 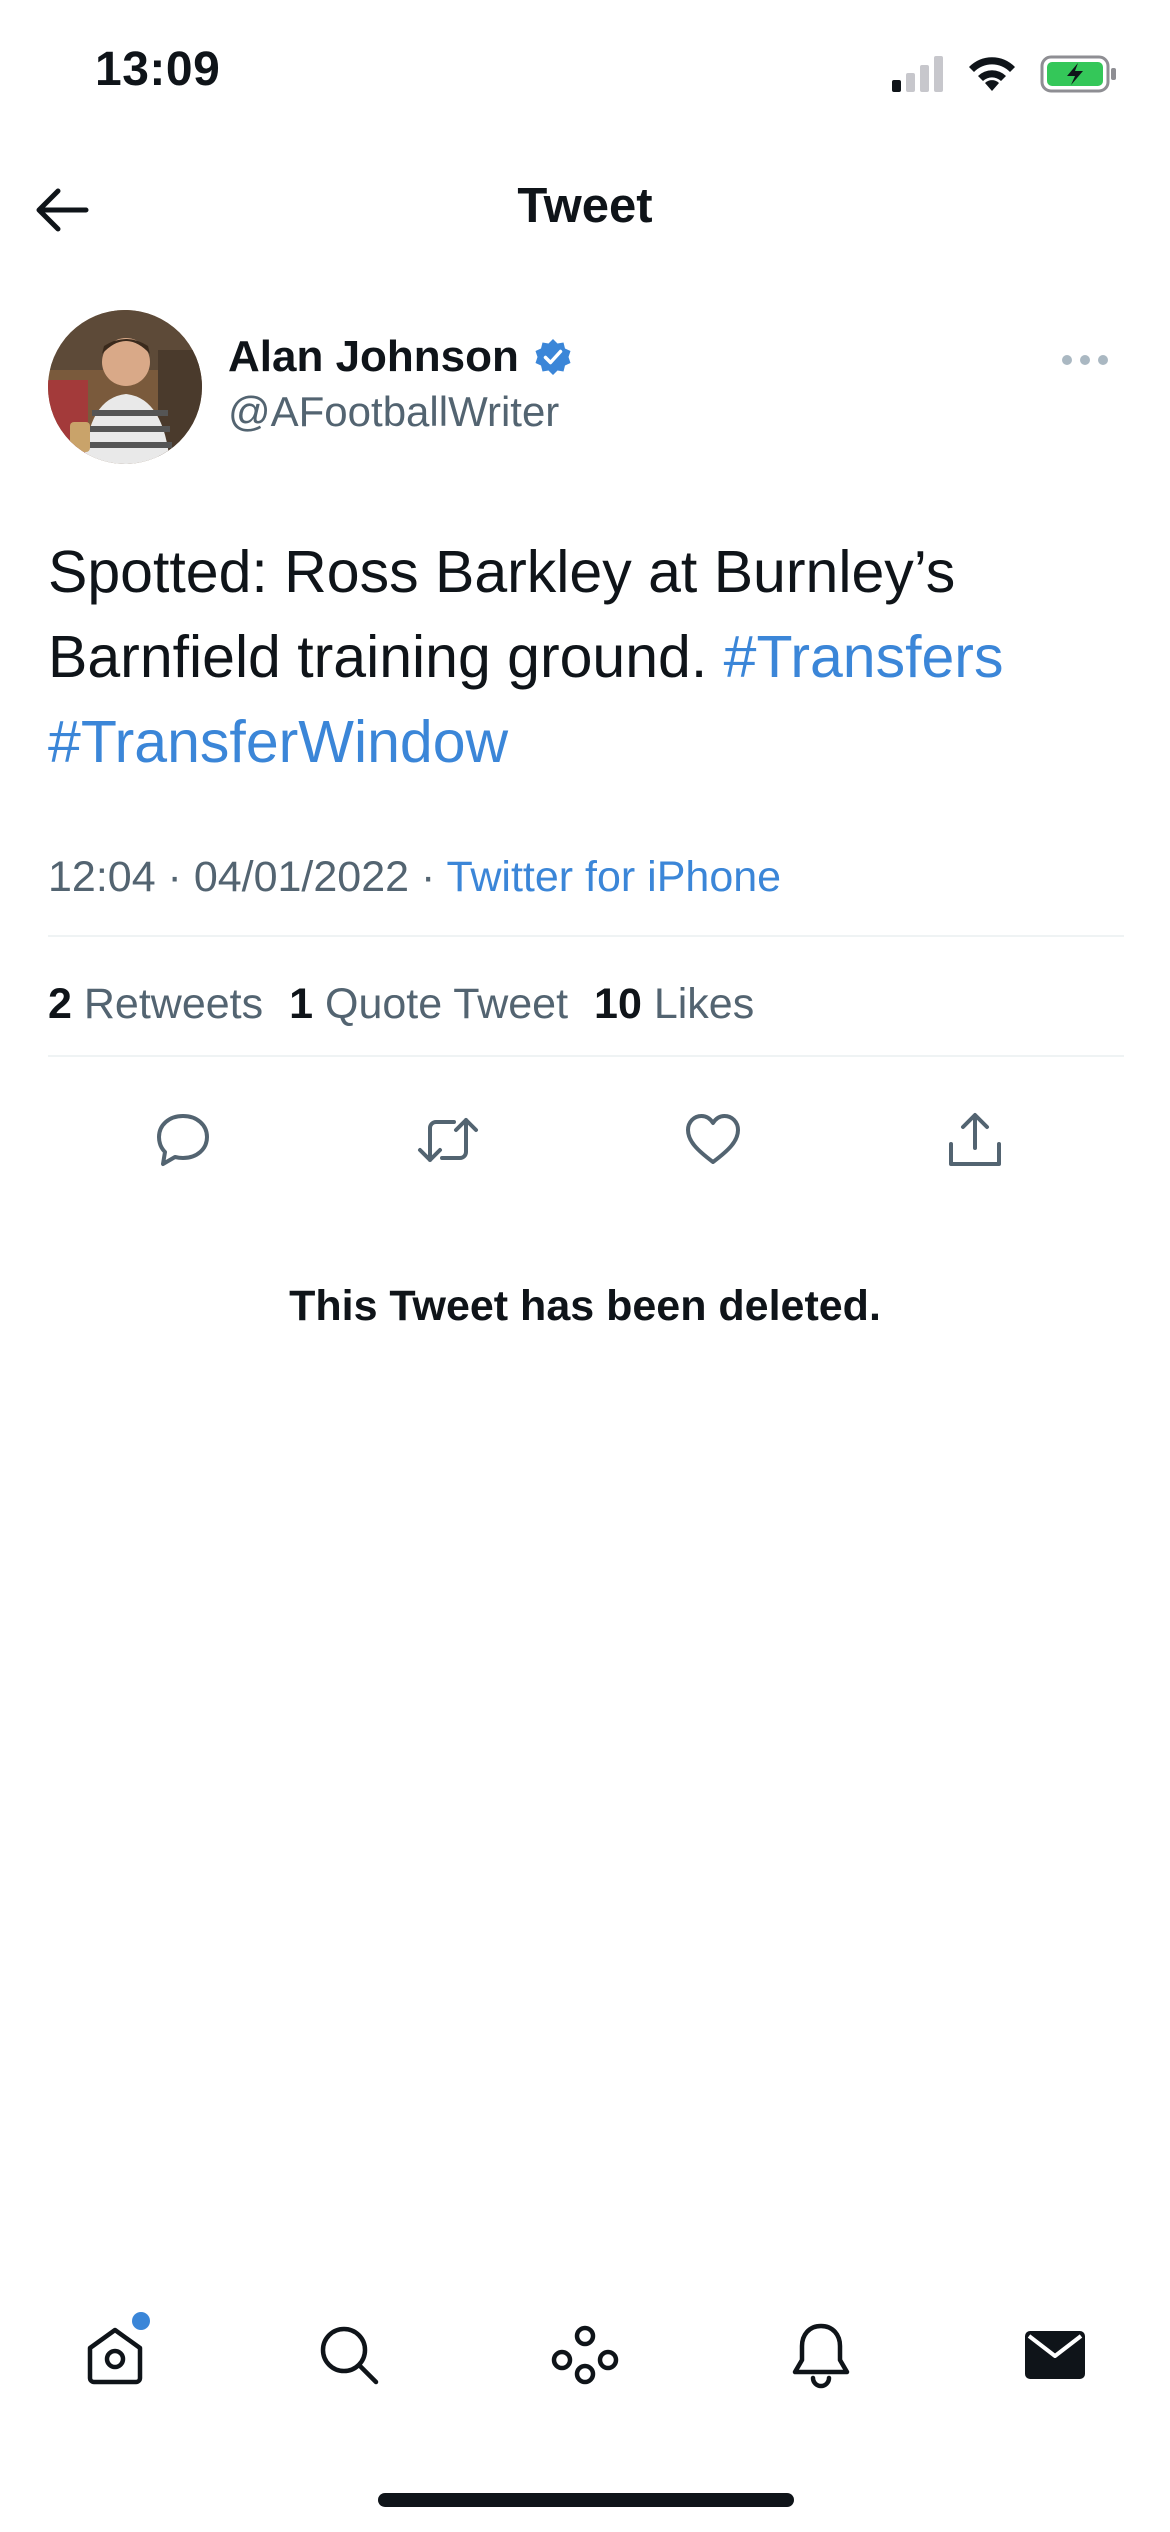 I want to click on avatar, so click(x=125, y=387).